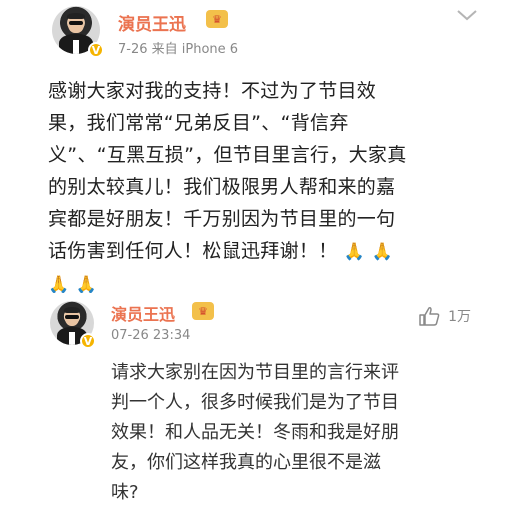  I want to click on post-meta: 7-26 来自 iPhone 6, so click(178, 49).